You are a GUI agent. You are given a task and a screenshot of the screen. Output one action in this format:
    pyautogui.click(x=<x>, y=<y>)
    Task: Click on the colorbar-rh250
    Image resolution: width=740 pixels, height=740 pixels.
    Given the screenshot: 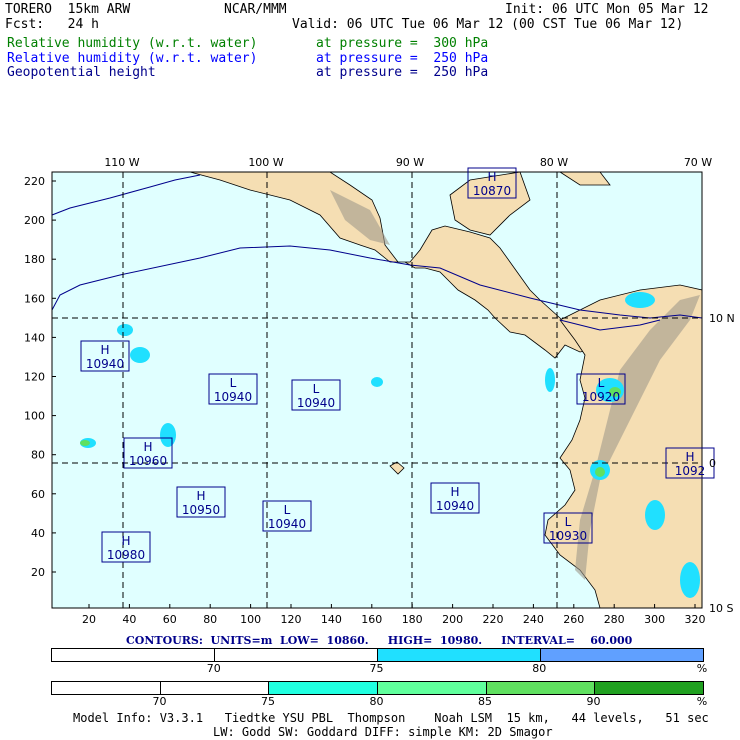 What is the action you would take?
    pyautogui.click(x=377, y=655)
    